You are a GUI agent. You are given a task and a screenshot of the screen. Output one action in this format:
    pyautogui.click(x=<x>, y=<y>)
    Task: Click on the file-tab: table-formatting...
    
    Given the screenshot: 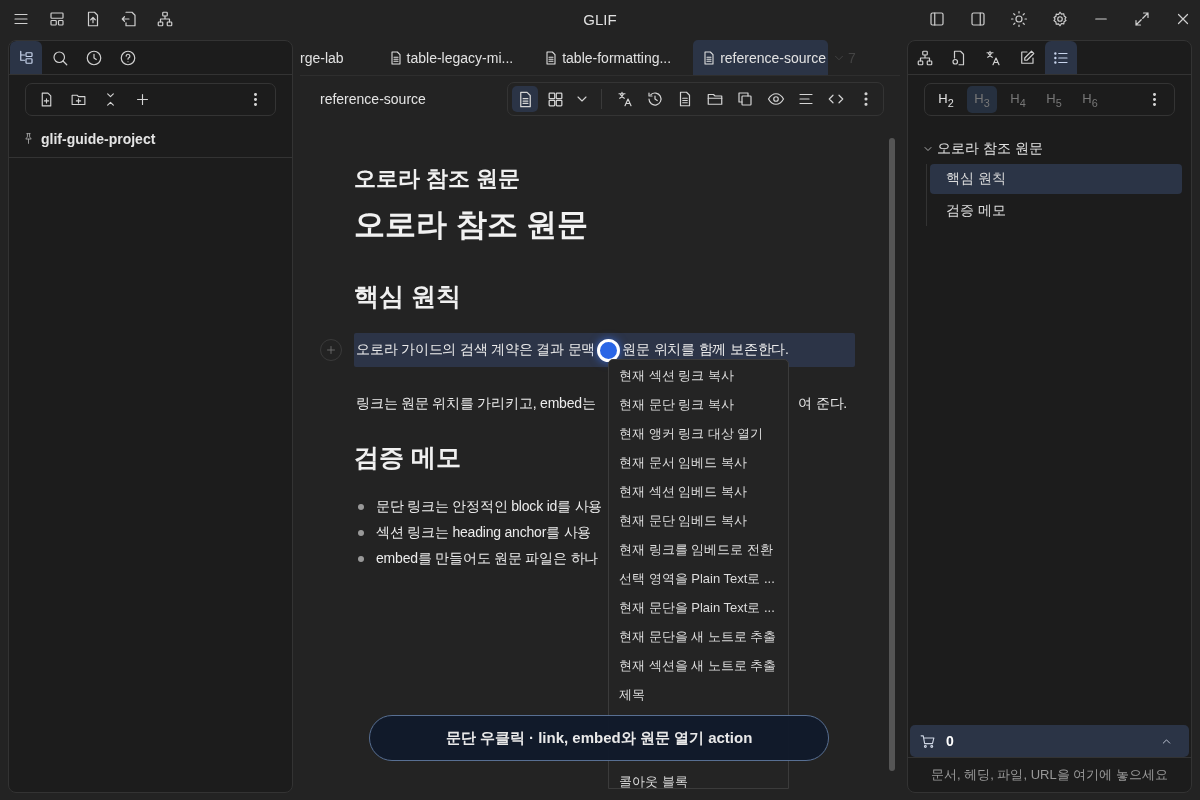 What is the action you would take?
    pyautogui.click(x=607, y=57)
    